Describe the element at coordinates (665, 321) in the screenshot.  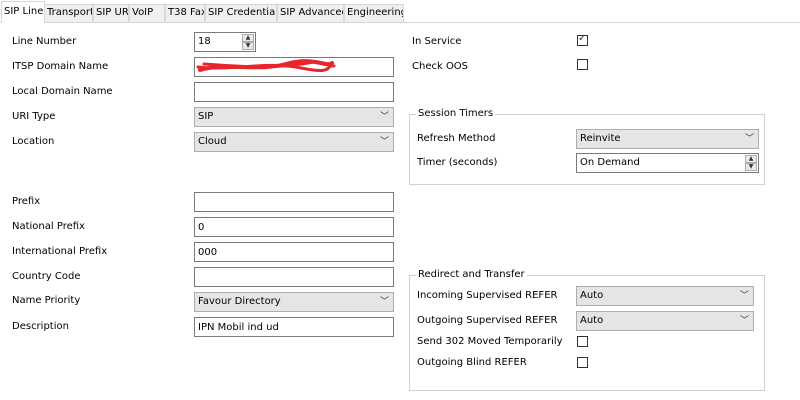
I see `outgoing-refer-select: Auto ﹀` at that location.